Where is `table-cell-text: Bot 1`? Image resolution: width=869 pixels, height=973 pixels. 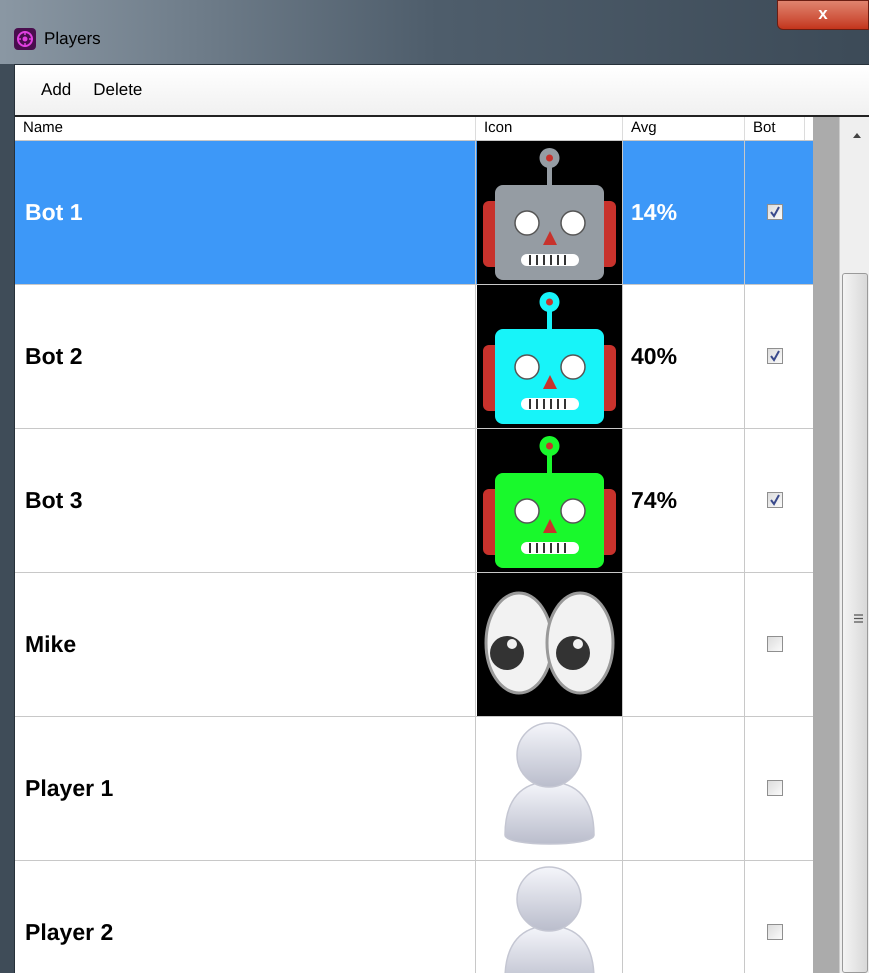 table-cell-text: Bot 1 is located at coordinates (53, 212).